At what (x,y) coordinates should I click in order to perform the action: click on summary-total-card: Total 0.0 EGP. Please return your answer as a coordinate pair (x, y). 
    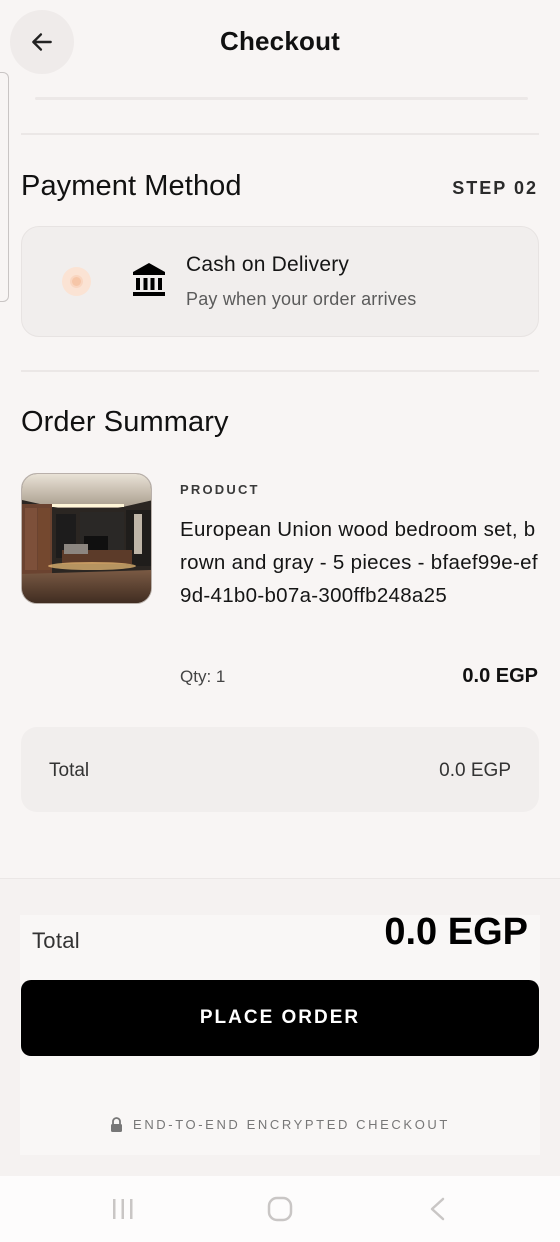
    Looking at the image, I should click on (280, 769).